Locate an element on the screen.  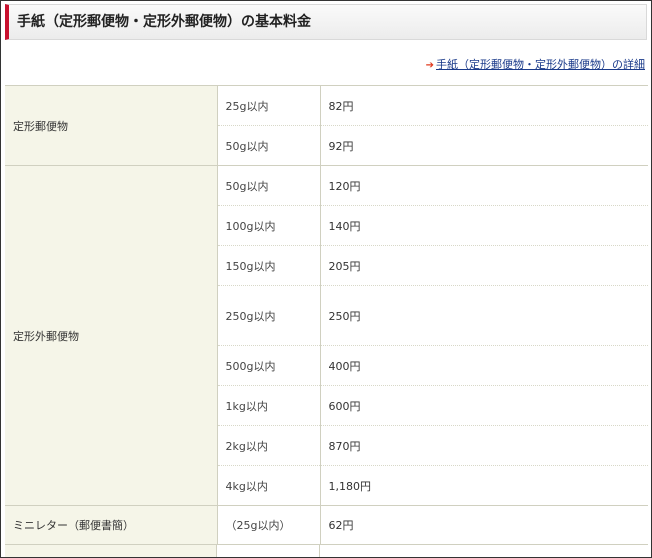
price-cell: 250円 is located at coordinates (484, 315).